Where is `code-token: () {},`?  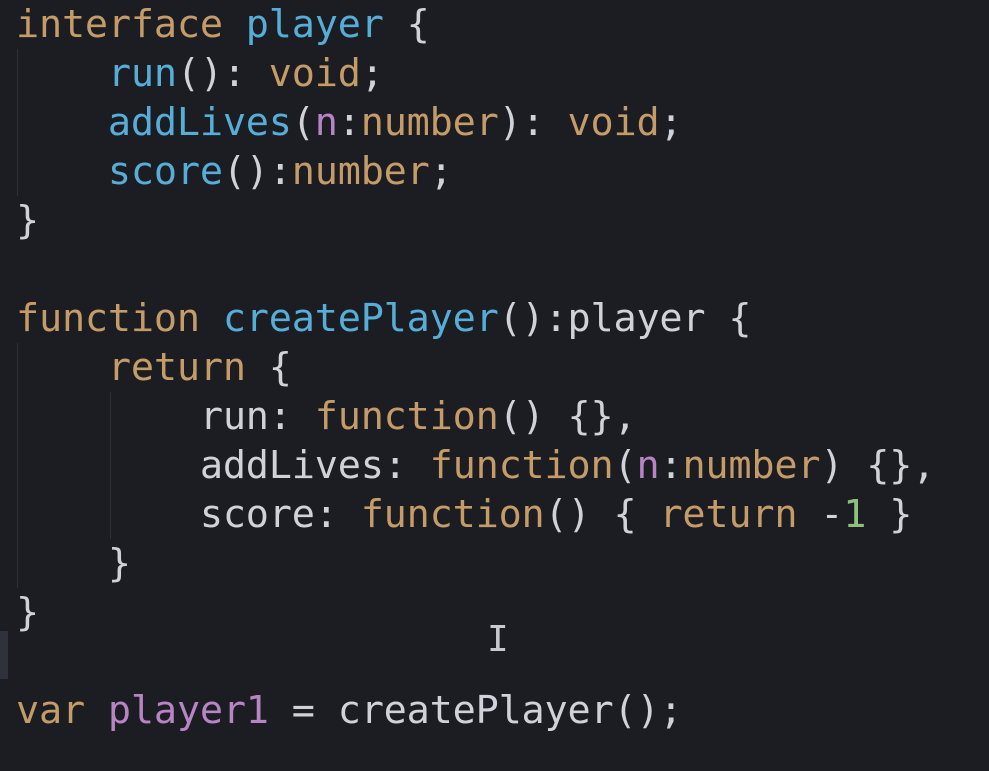
code-token: () {}, is located at coordinates (567, 416).